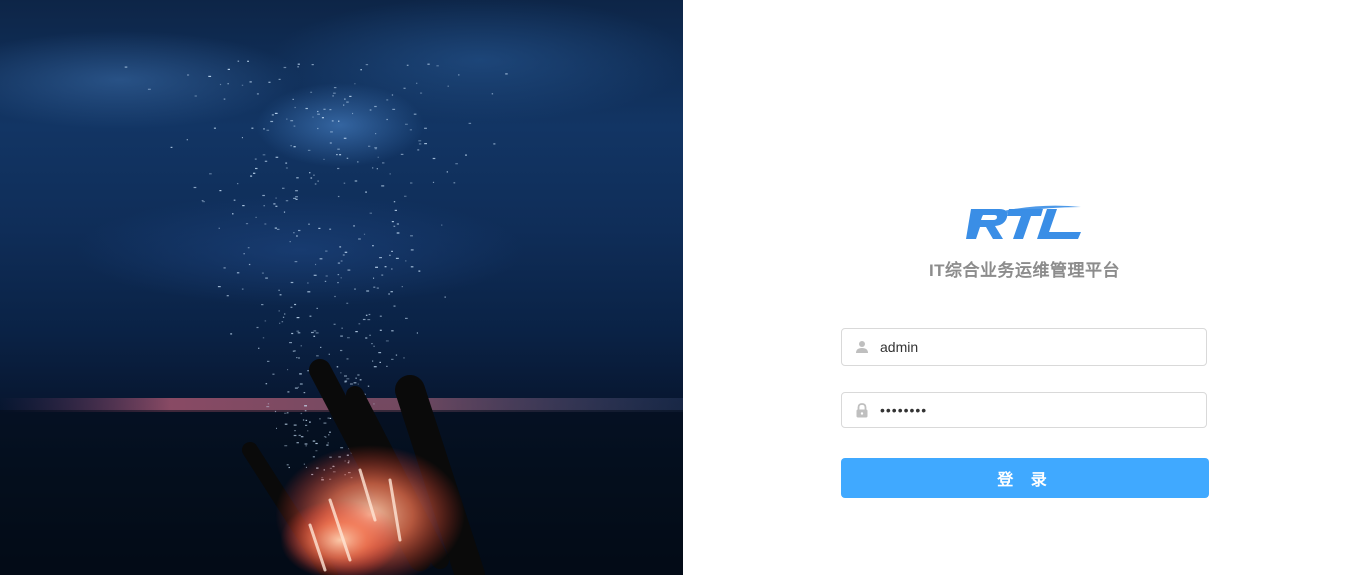 The height and width of the screenshot is (575, 1366). I want to click on login-button: 登 录, so click(1025, 478).